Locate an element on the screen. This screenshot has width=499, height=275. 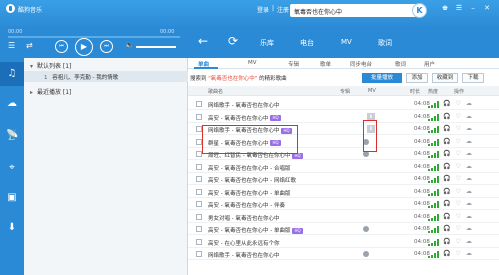
repeat-icon: ⇄ is located at coordinates (29, 45).